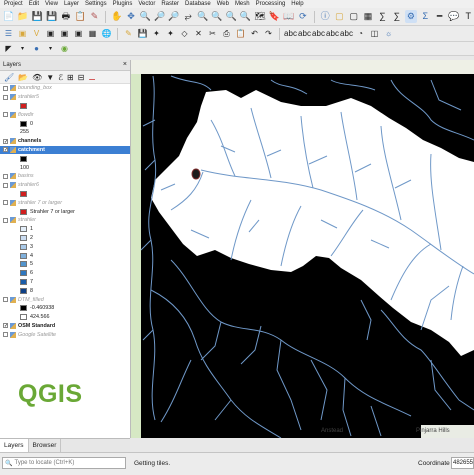 This screenshot has width=474, height=475. Describe the element at coordinates (65, 176) in the screenshot. I see `layer-row: basins` at that location.